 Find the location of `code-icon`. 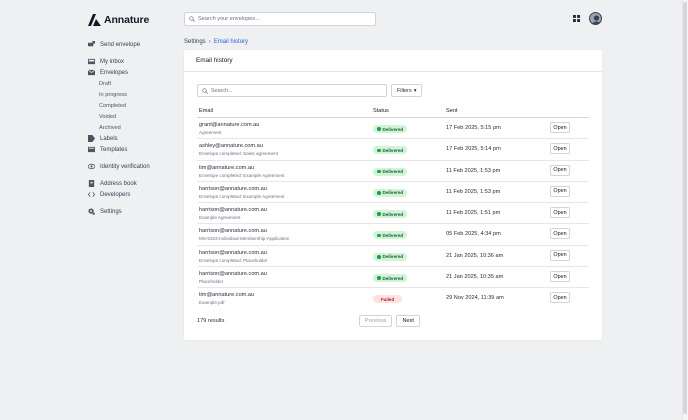

code-icon is located at coordinates (91, 194).